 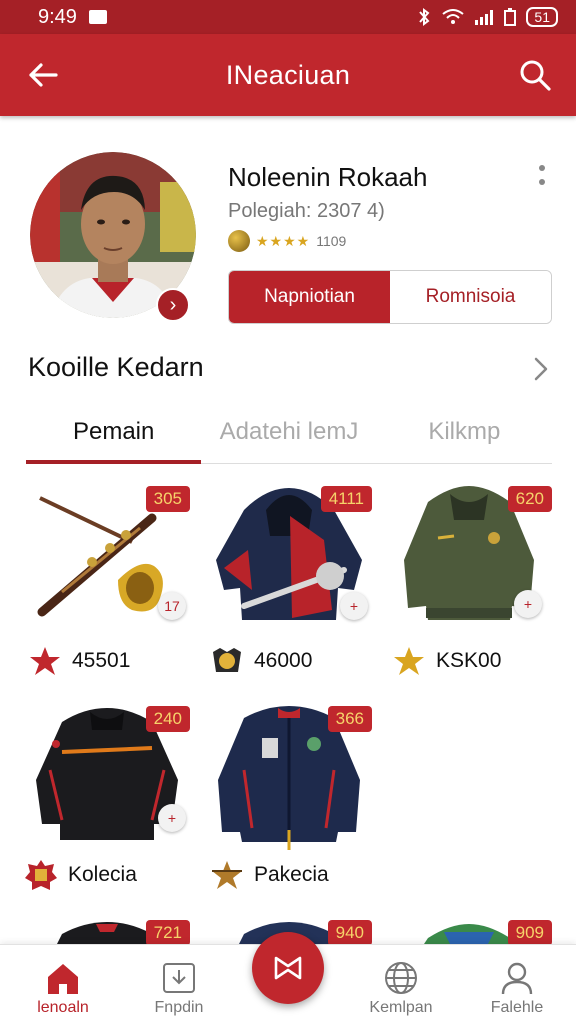 I want to click on nav-home: lenoaln, so click(x=63, y=984).